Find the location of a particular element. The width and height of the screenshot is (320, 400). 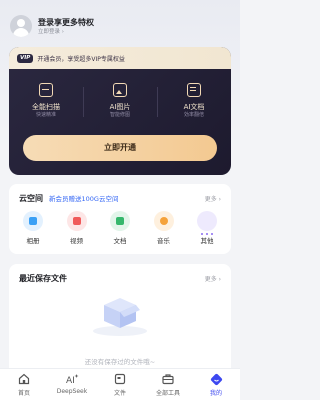

file-icon is located at coordinates (120, 379).